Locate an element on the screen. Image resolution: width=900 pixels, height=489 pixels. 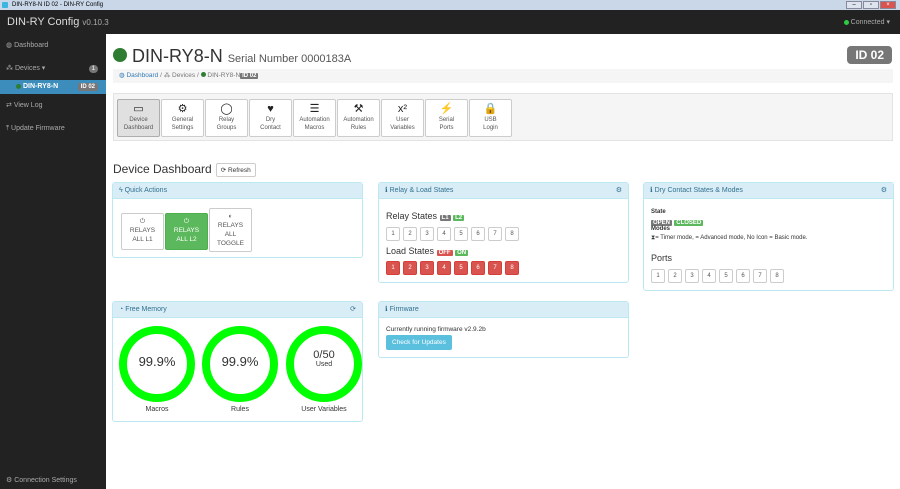
port-button: 1 is located at coordinates (658, 276).